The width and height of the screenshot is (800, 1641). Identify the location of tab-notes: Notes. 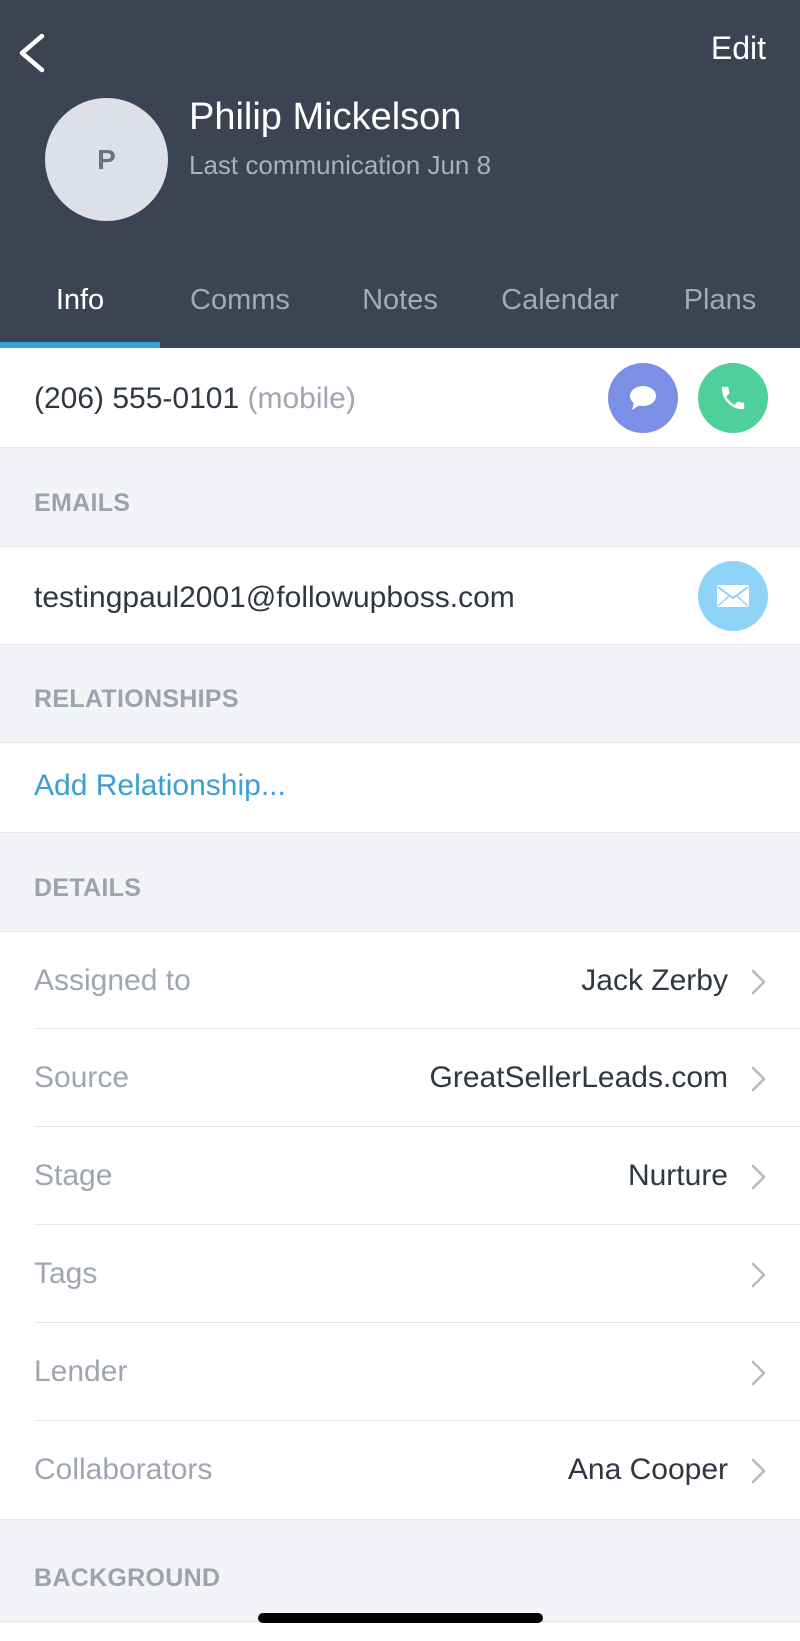
(400, 309).